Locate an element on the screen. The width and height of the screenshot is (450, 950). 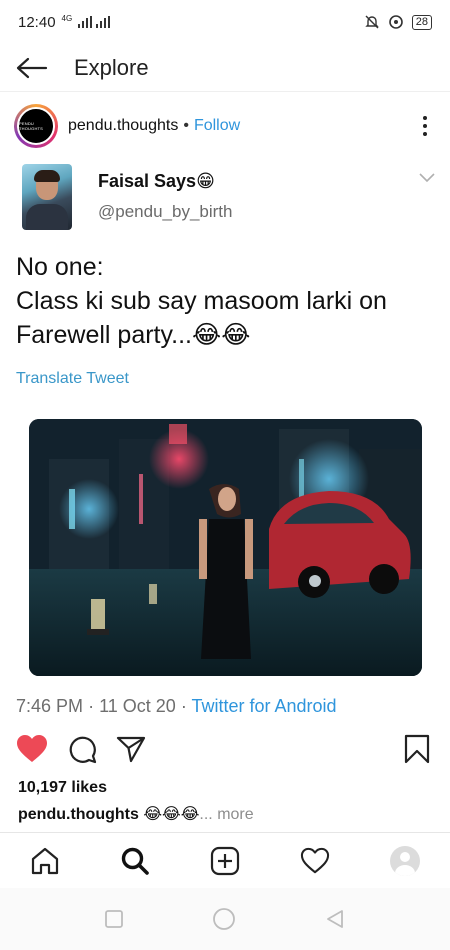
avatar-logo-text: PENDU THOUGHTS is located at coordinates (31, 126).